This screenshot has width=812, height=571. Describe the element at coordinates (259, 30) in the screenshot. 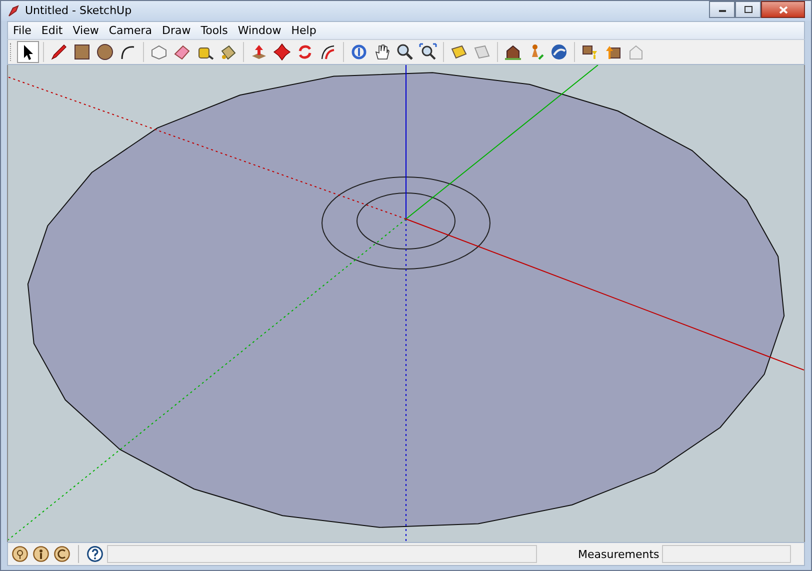

I see `menu-item: Window` at that location.